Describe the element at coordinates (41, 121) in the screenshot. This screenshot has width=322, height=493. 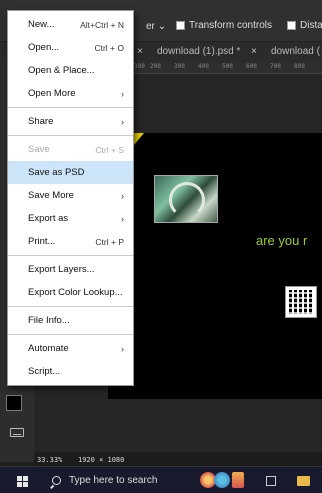
I see `menu-item-label: Share` at that location.